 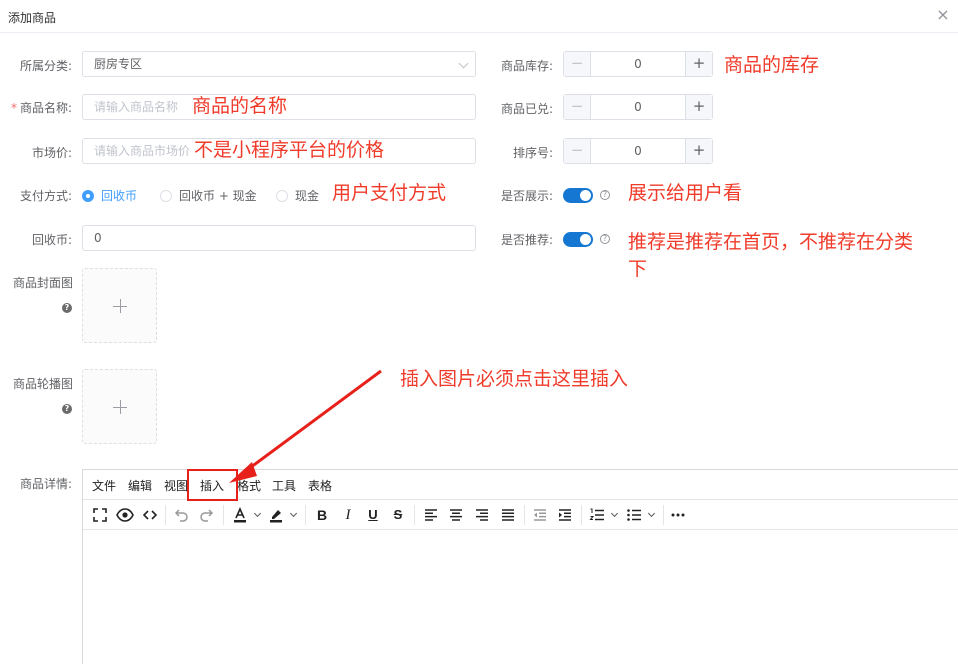 What do you see at coordinates (772, 65) in the screenshot?
I see `annotation-stock: 商品的库存` at bounding box center [772, 65].